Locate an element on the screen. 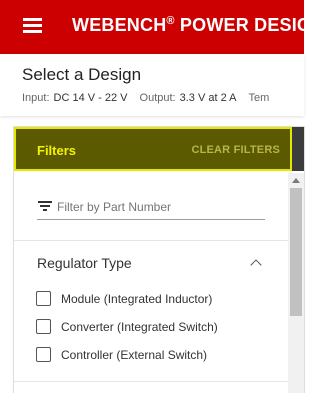 This screenshot has width=320, height=393. scrollbar-thumb is located at coordinates (296, 252).